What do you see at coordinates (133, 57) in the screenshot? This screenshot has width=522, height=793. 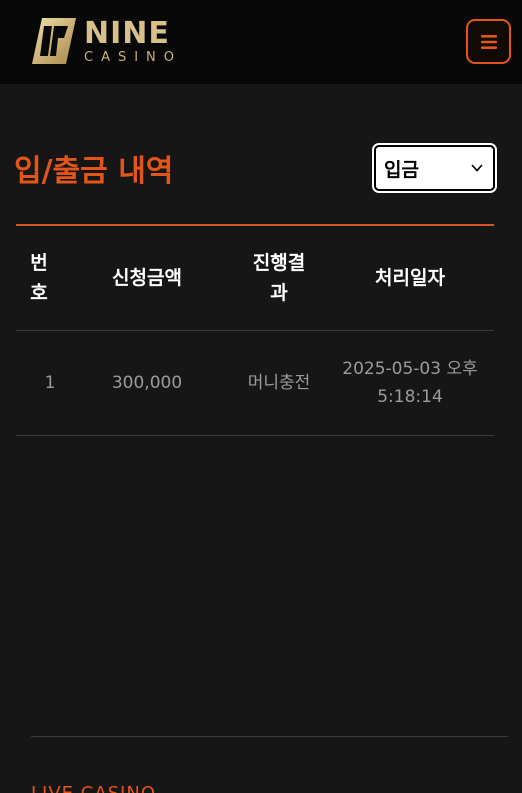 I see `logo-secondary-text: CASINO` at bounding box center [133, 57].